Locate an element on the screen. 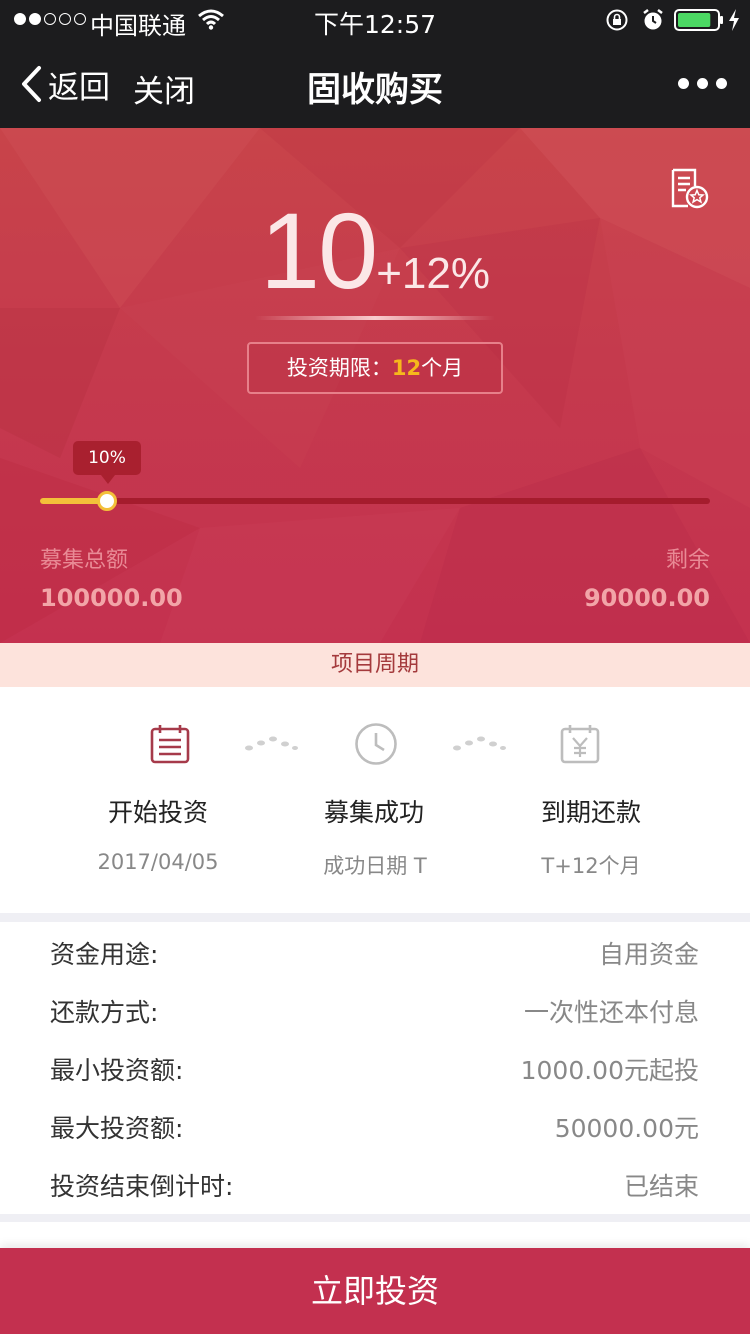 The width and height of the screenshot is (750, 1334). rotation-lock-icon is located at coordinates (617, 22).